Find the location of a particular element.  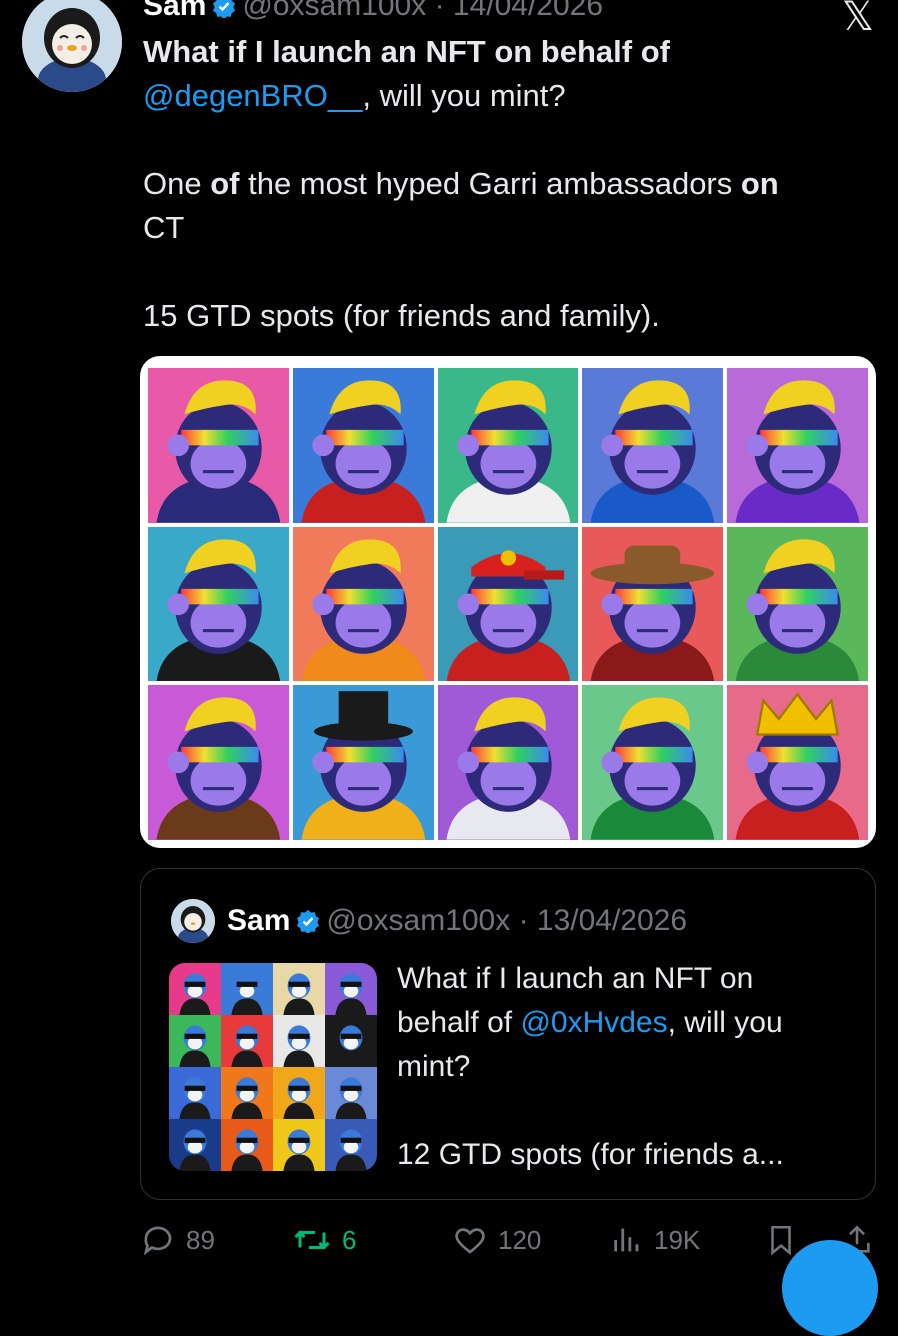

tweet-line-2-rest: , will you mint? is located at coordinates (464, 95).